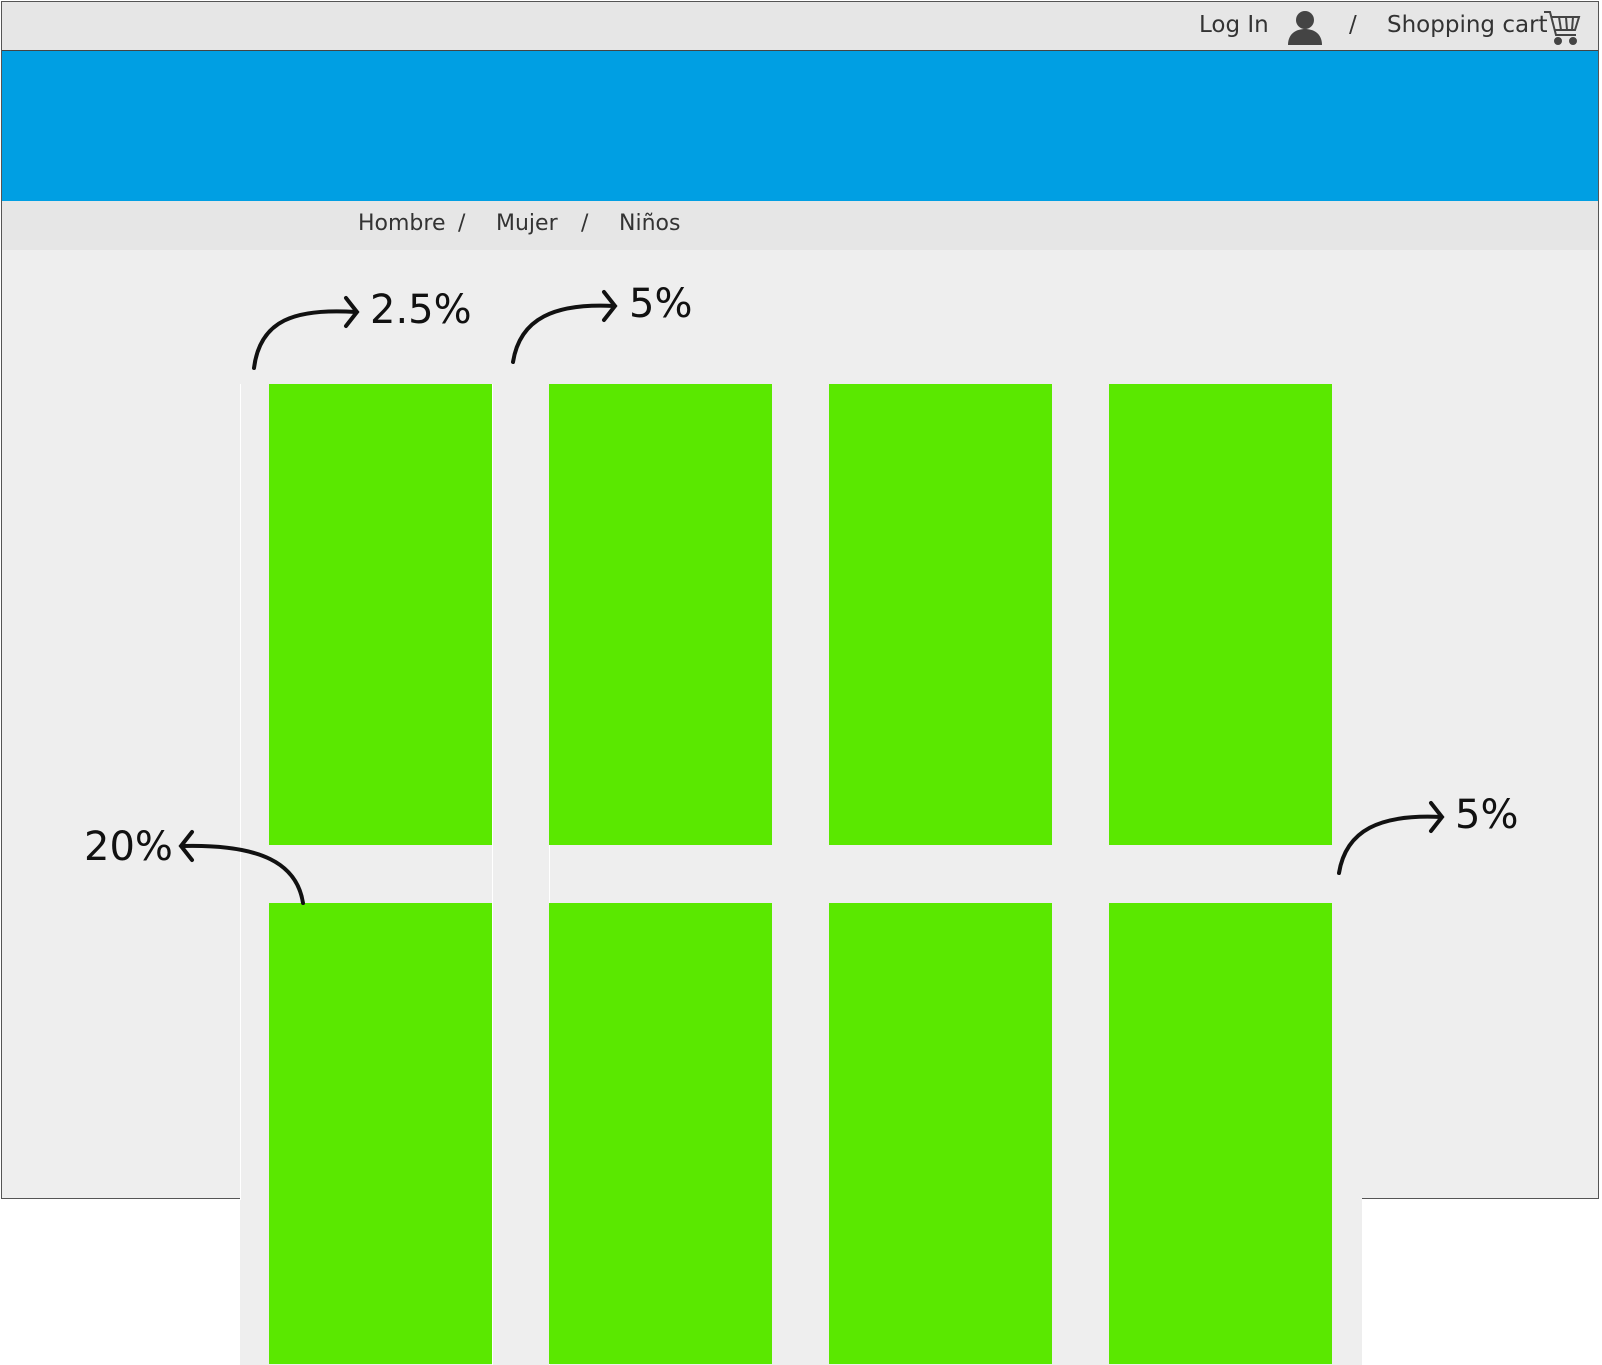  Describe the element at coordinates (649, 223) in the screenshot. I see `nav-item-ninos: Niños` at that location.